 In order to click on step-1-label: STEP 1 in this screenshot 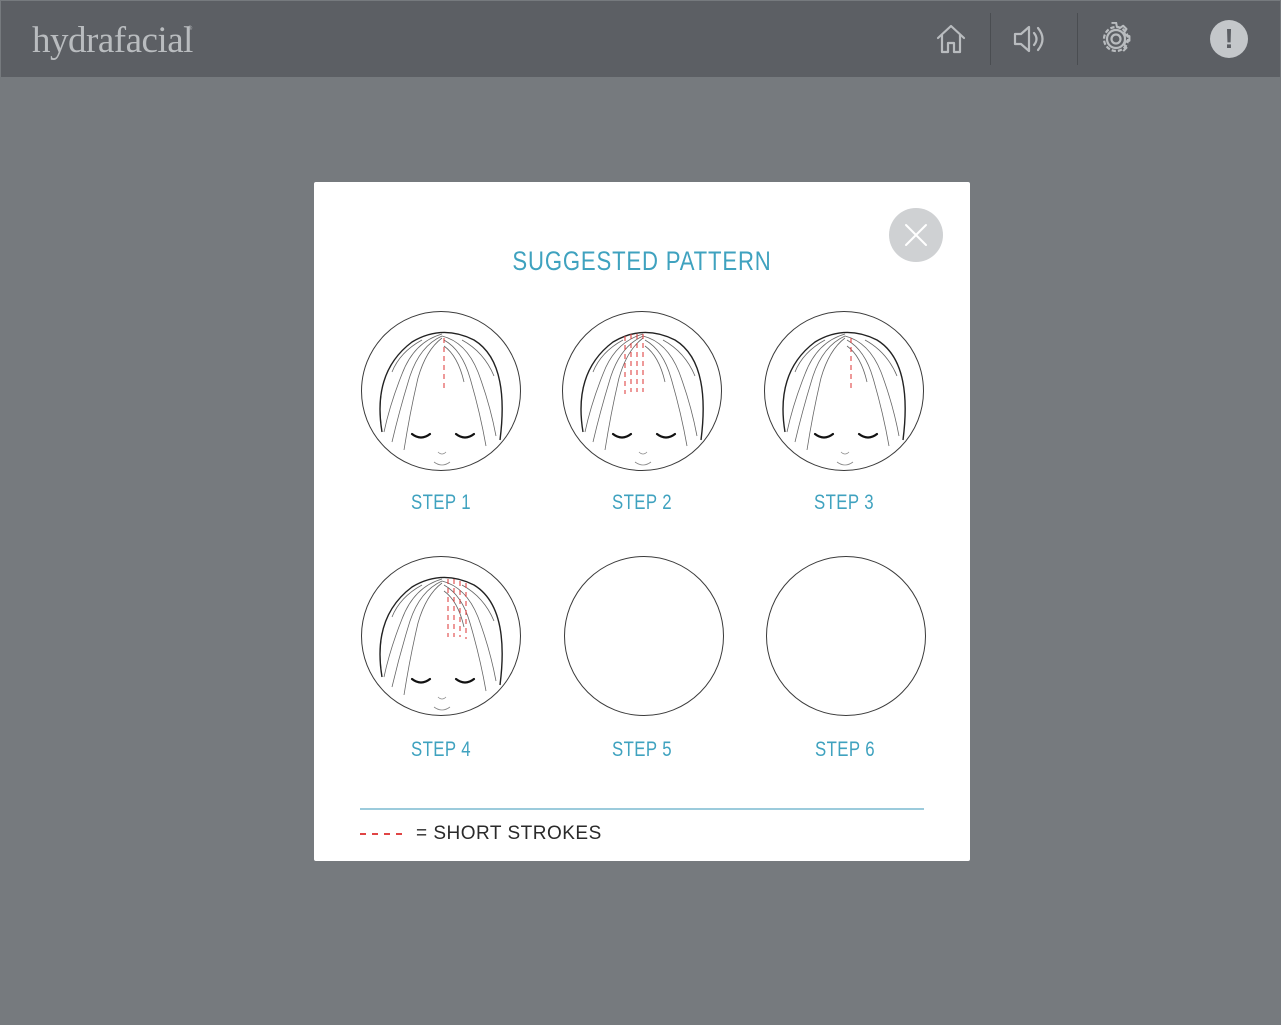, I will do `click(441, 502)`.